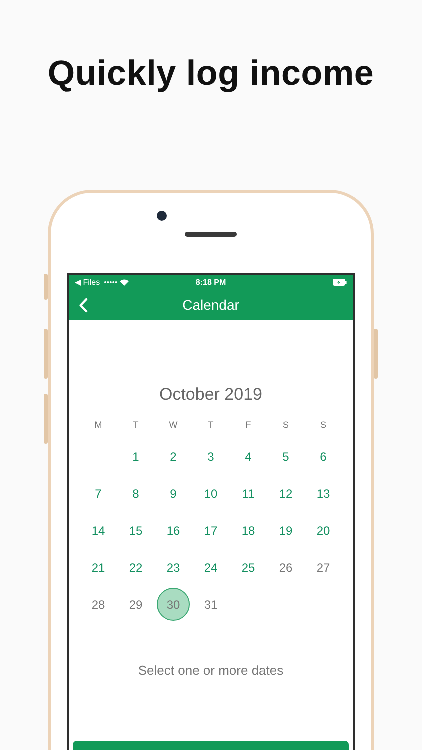  Describe the element at coordinates (211, 670) in the screenshot. I see `hint-text: Select one or more dates` at that location.